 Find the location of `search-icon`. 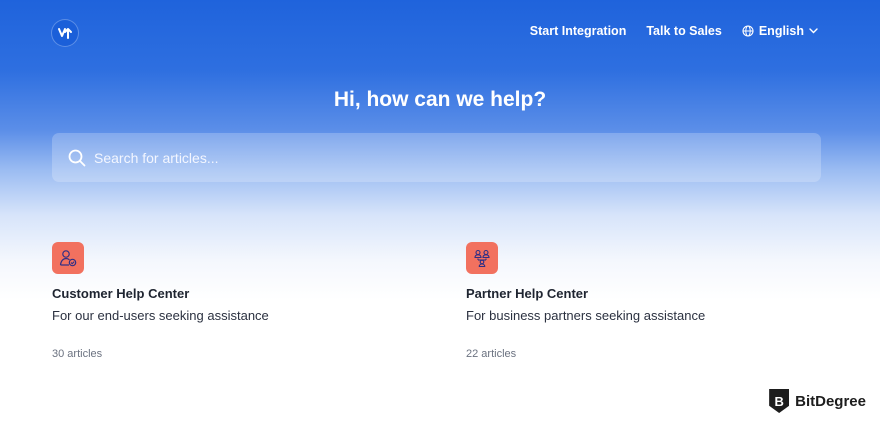

search-icon is located at coordinates (77, 157).